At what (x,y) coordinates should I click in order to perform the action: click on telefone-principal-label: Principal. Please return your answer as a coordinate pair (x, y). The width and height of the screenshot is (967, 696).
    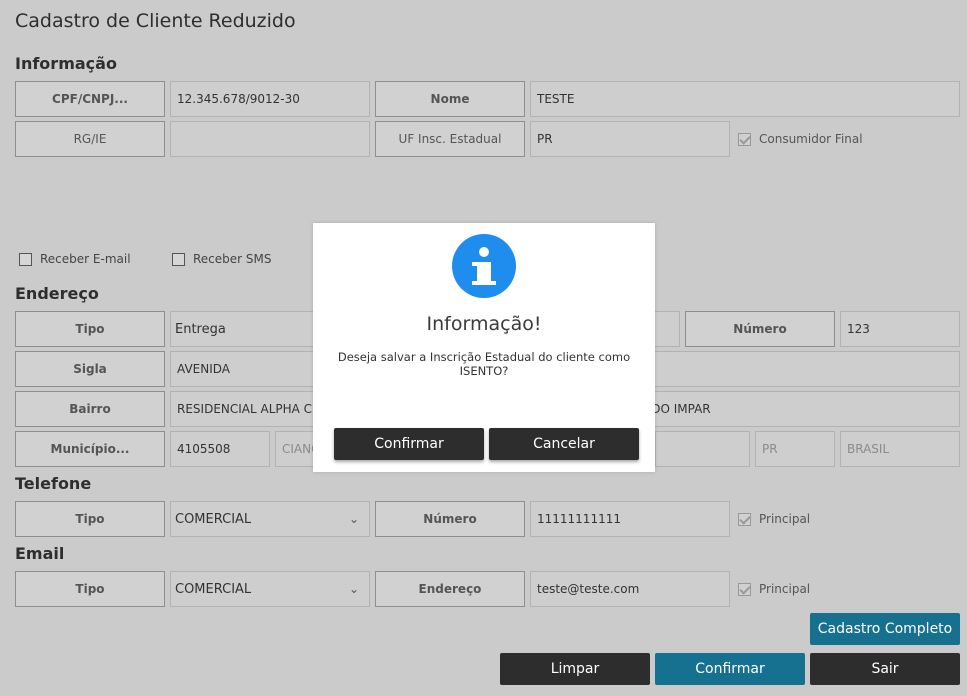
    Looking at the image, I should click on (785, 519).